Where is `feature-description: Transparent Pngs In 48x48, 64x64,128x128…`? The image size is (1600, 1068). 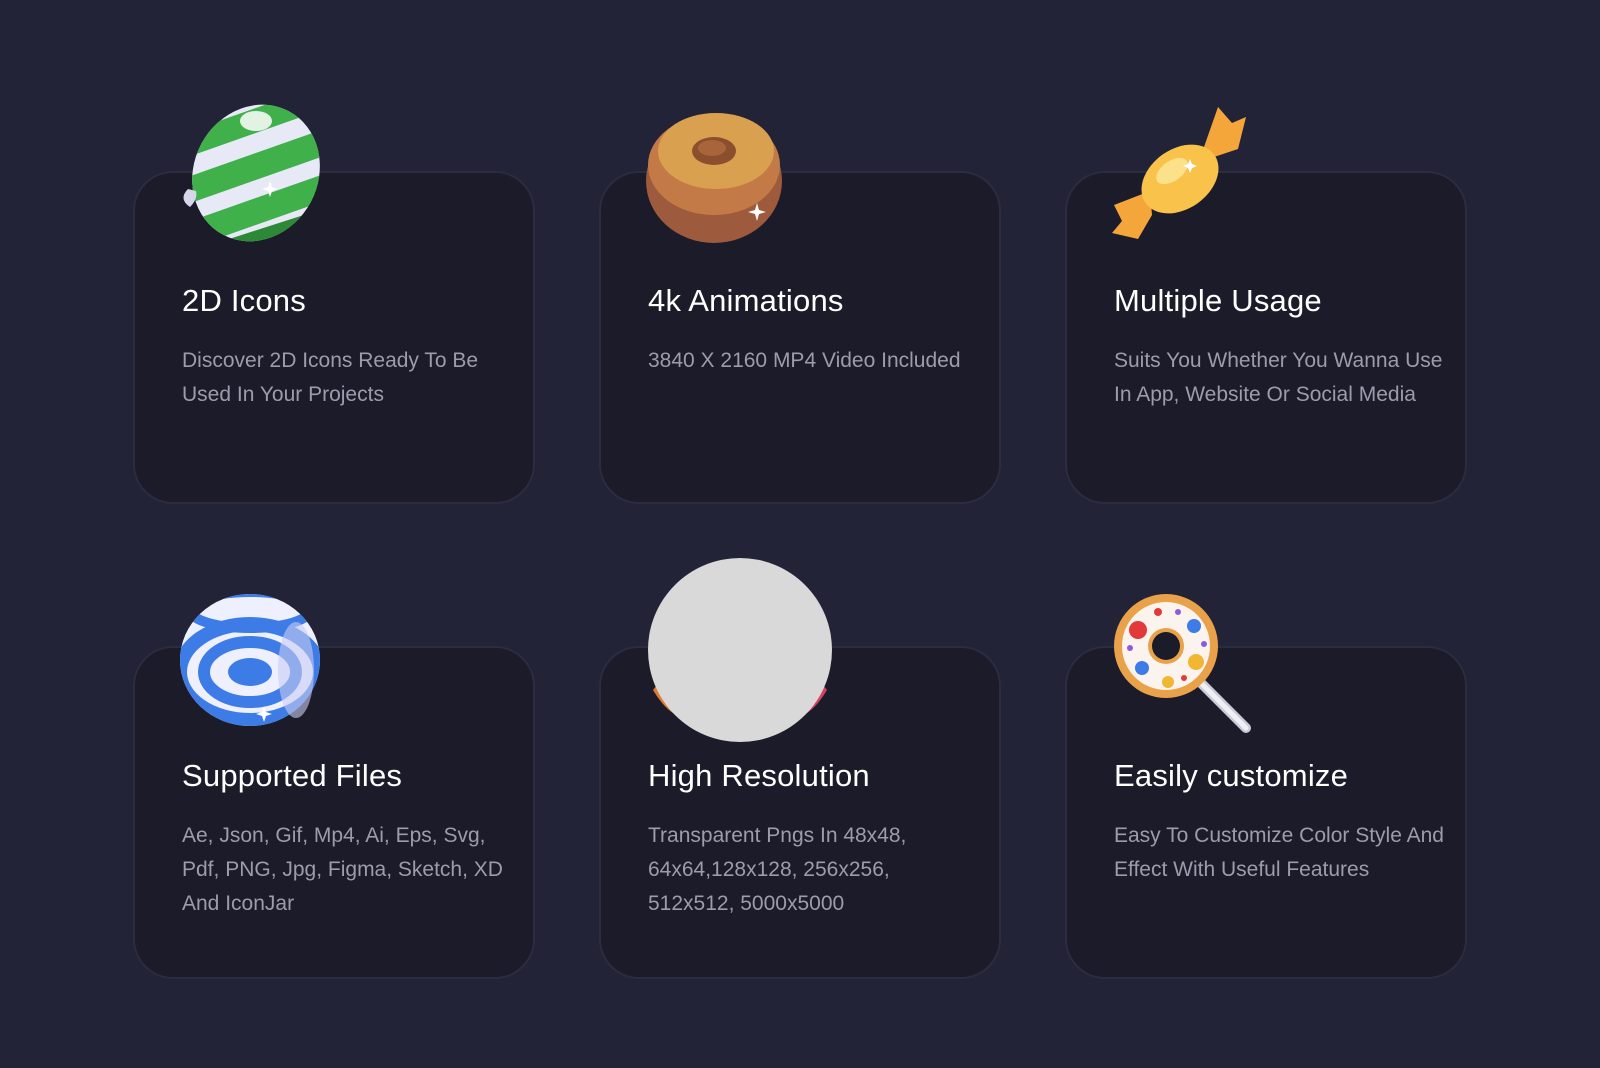 feature-description: Transparent Pngs In 48x48, 64x64,128x128… is located at coordinates (777, 869).